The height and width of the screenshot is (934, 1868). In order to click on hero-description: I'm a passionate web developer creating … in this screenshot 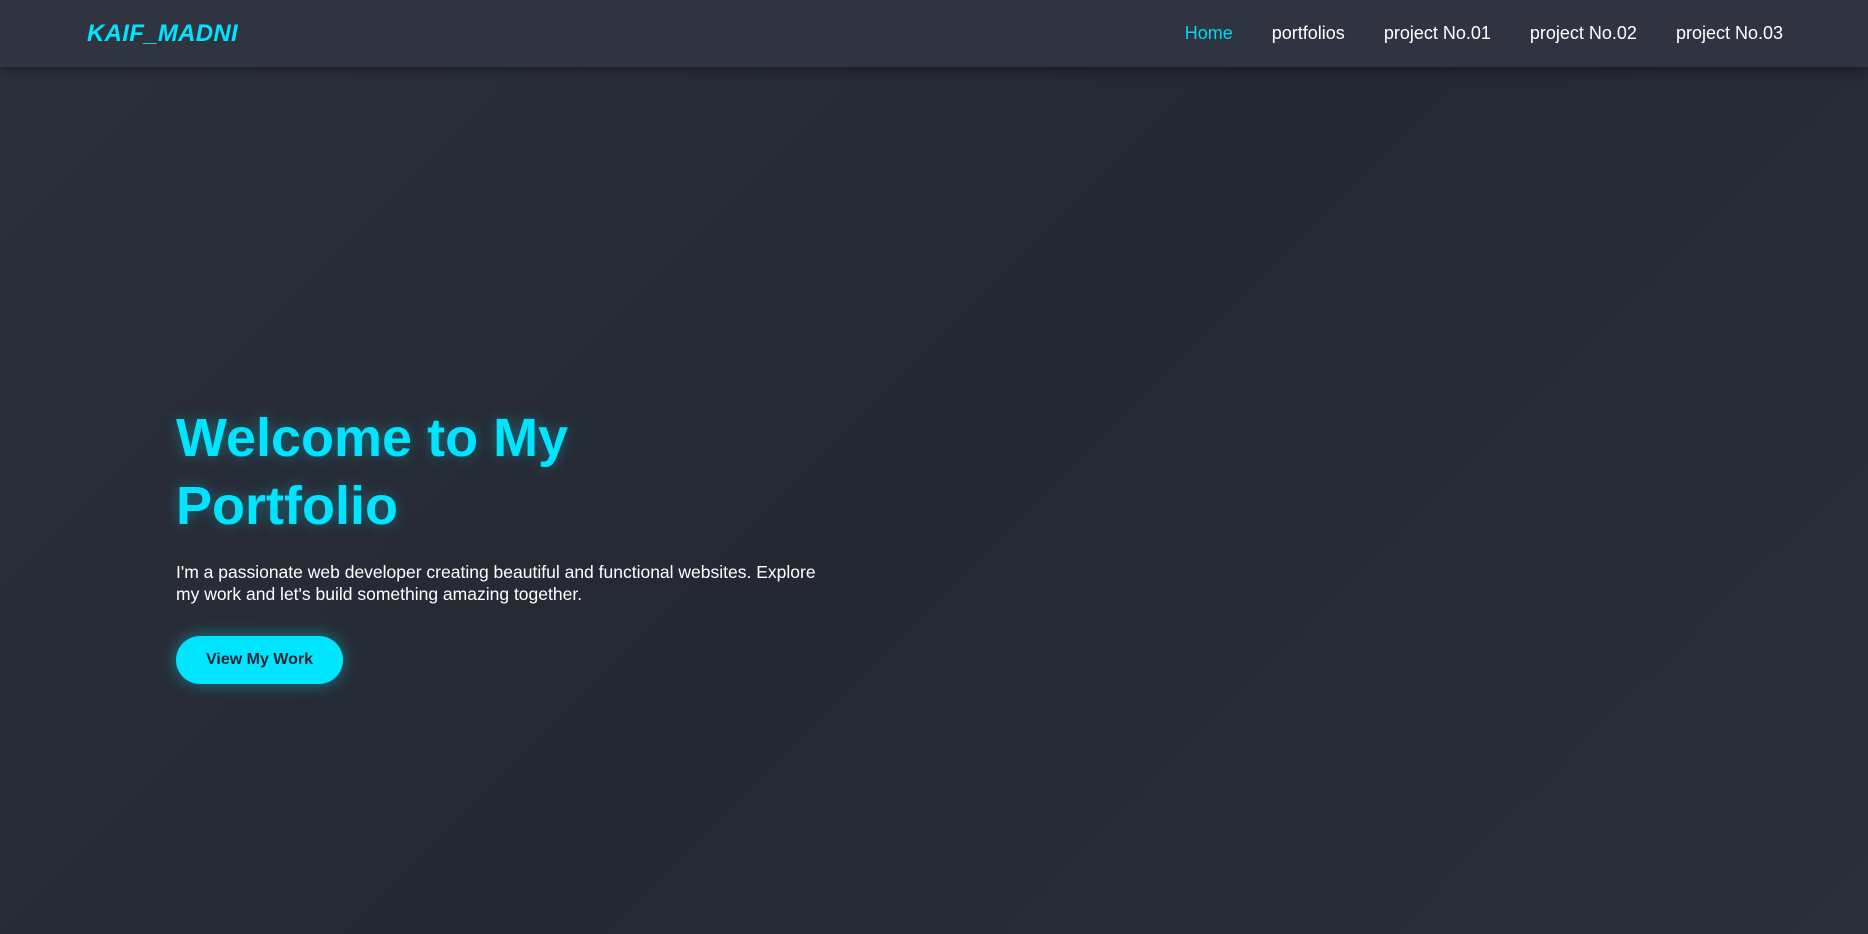, I will do `click(496, 583)`.